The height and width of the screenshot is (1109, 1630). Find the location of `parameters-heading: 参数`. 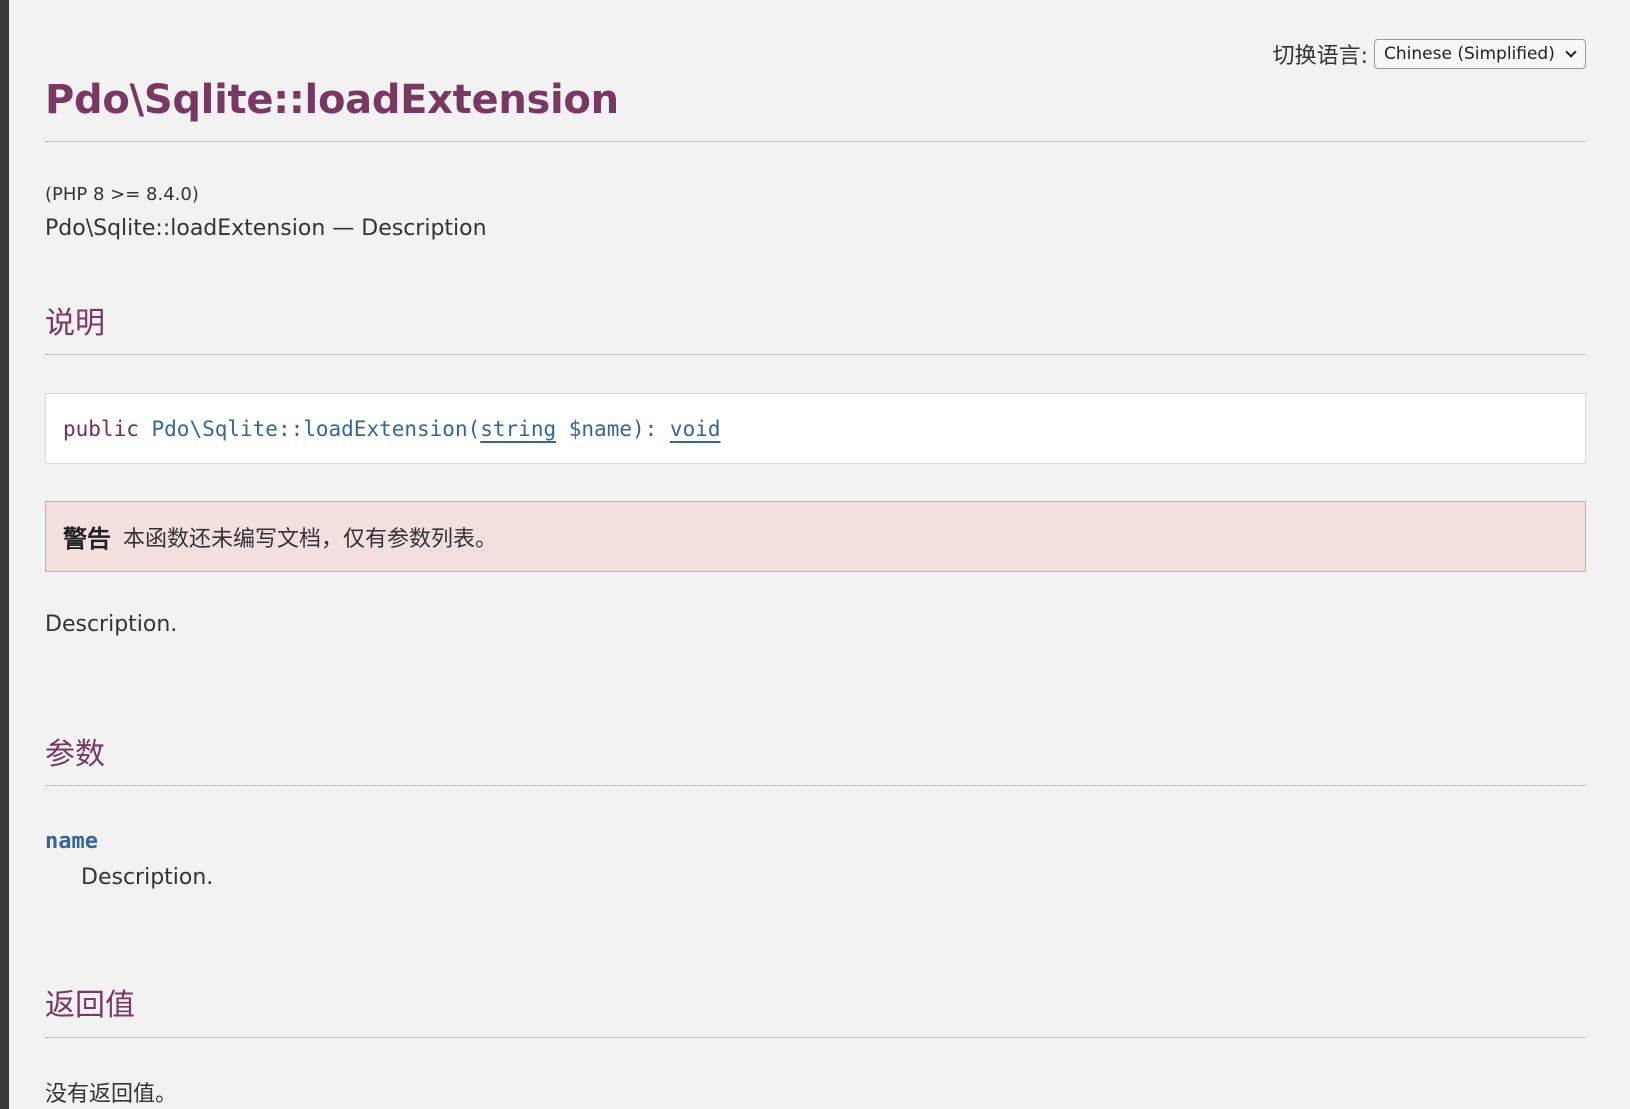

parameters-heading: 参数 is located at coordinates (75, 754).